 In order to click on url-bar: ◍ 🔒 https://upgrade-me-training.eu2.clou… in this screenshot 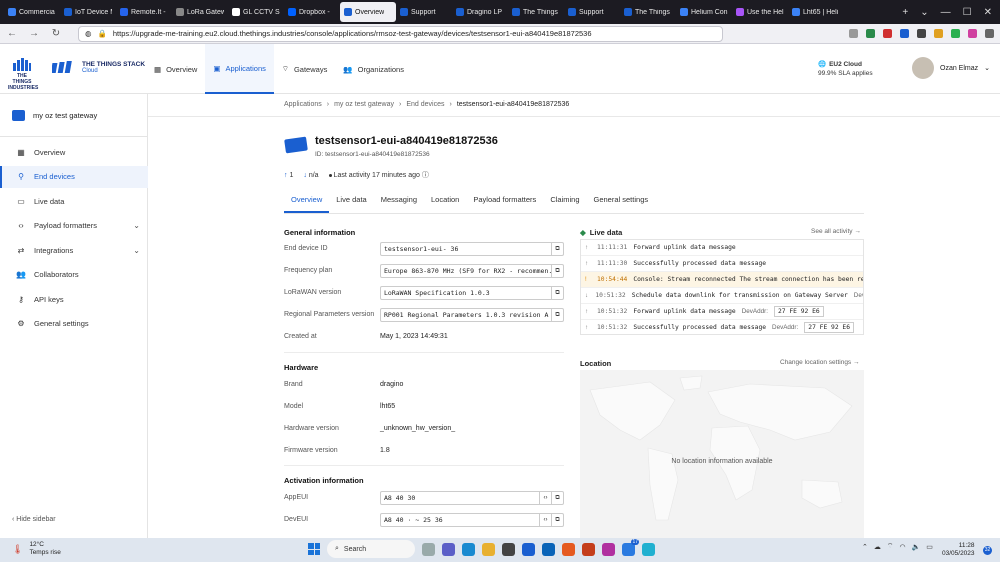, I will do `click(400, 33)`.